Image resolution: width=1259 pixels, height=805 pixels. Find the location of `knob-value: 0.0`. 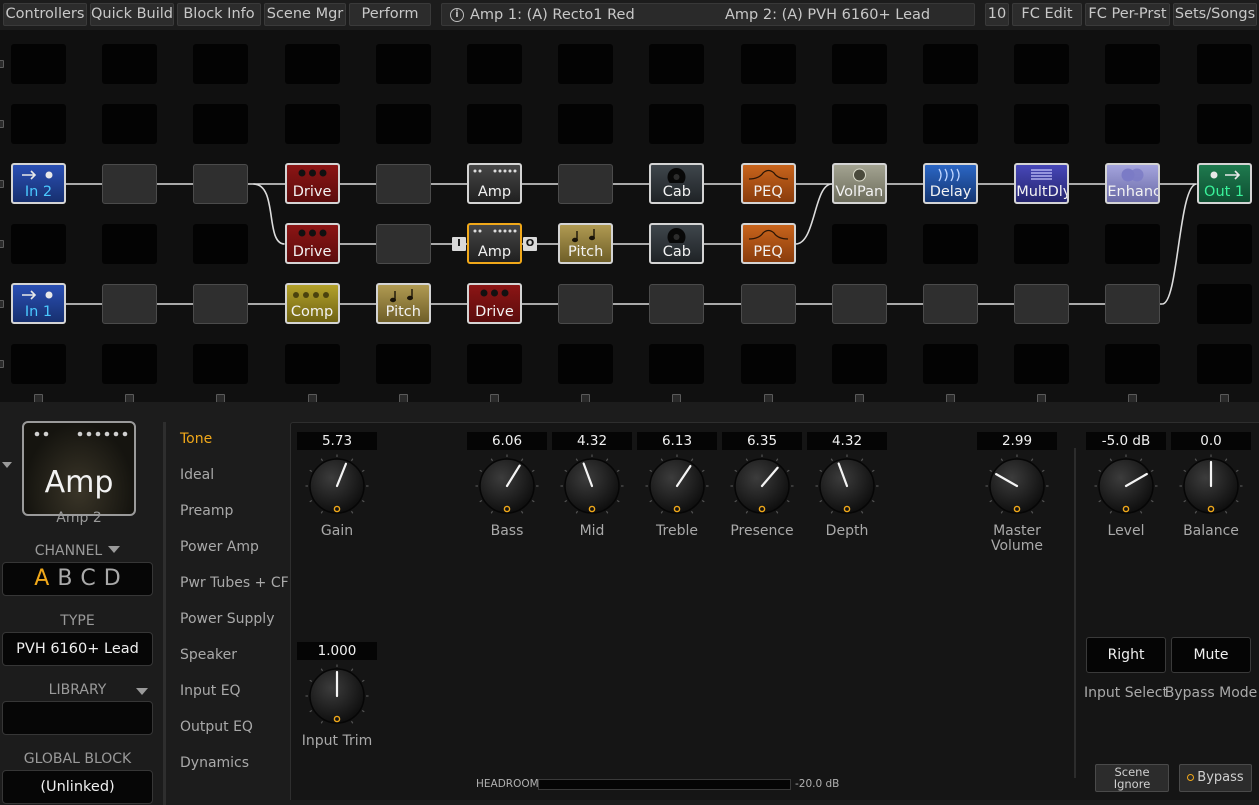

knob-value: 0.0 is located at coordinates (1211, 441).